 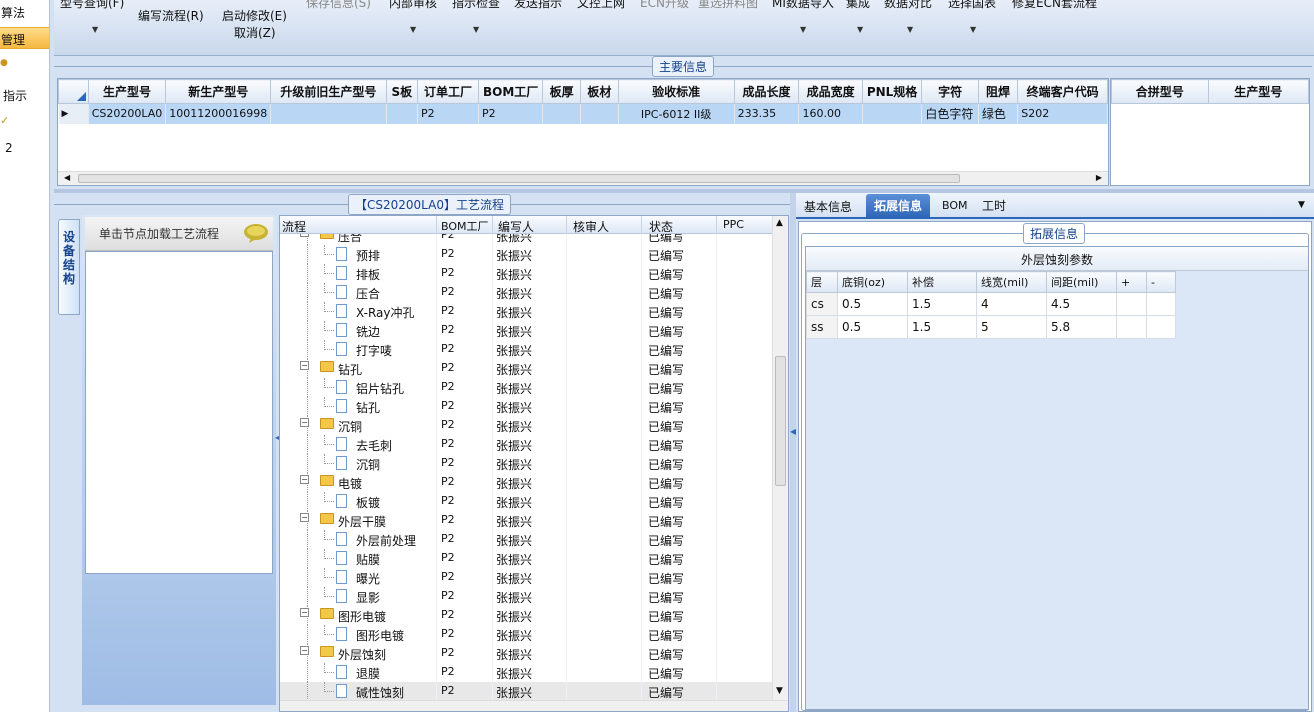 I want to click on col-header: 核审人, so click(x=591, y=226).